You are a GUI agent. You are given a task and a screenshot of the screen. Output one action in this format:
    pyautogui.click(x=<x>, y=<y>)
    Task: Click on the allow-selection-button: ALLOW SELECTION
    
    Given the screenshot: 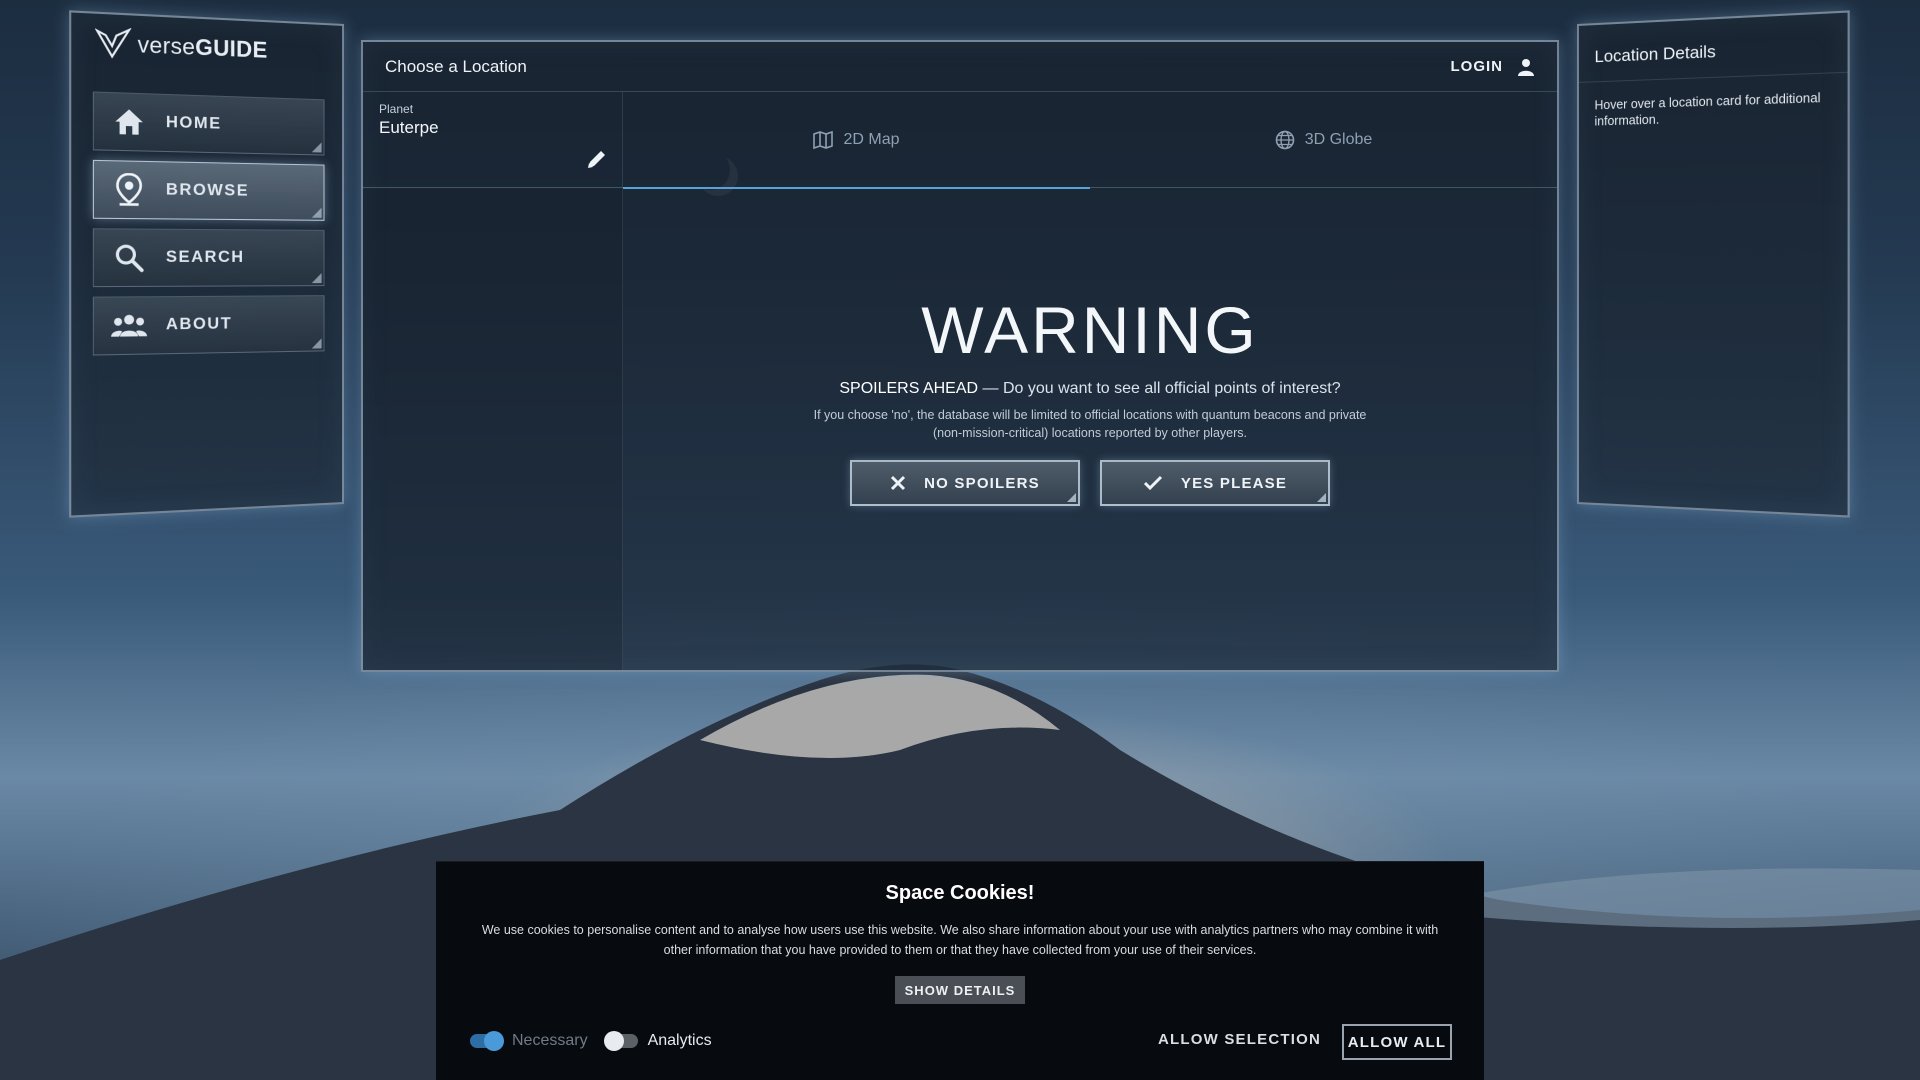 What is the action you would take?
    pyautogui.click(x=1239, y=1039)
    